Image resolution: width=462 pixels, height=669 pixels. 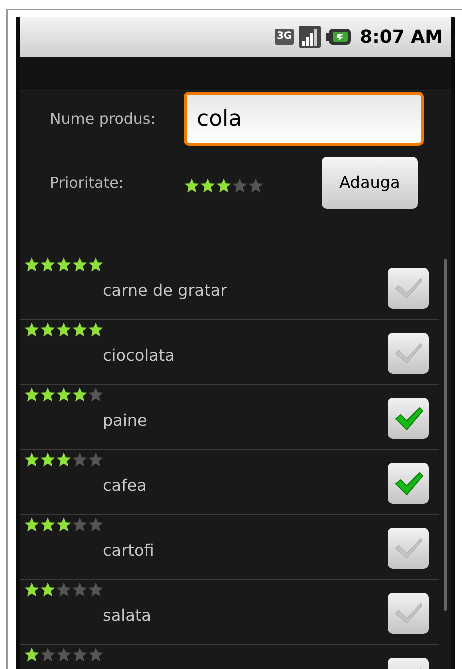 What do you see at coordinates (165, 291) in the screenshot?
I see `item-name: carne de gratar` at bounding box center [165, 291].